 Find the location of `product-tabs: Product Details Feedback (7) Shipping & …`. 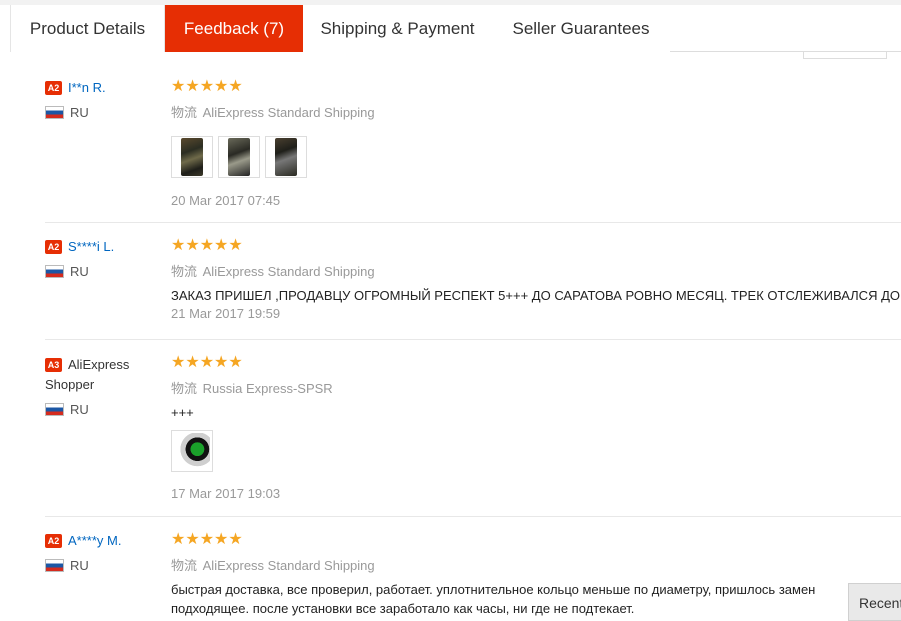

product-tabs: Product Details Feedback (7) Shipping & … is located at coordinates (455, 28).